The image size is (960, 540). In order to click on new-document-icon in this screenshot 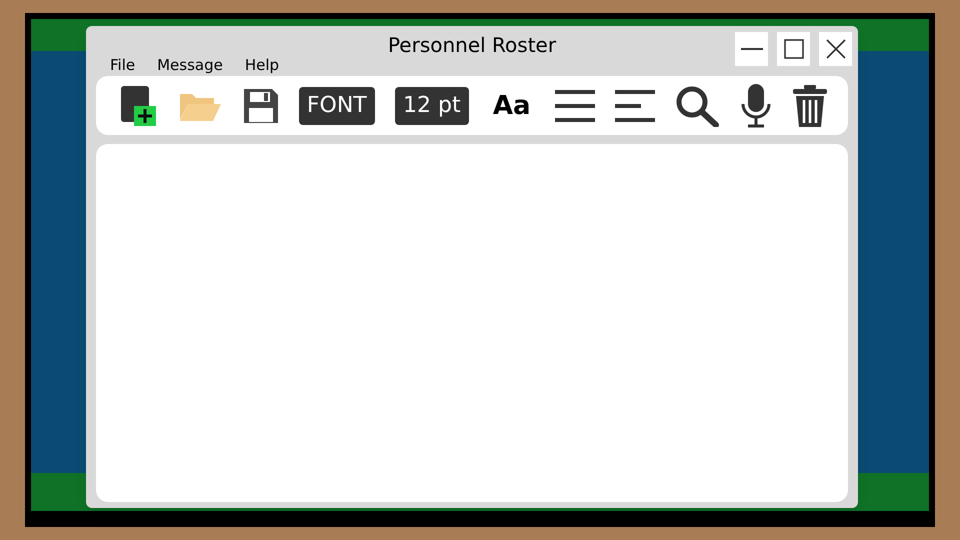, I will do `click(139, 106)`.